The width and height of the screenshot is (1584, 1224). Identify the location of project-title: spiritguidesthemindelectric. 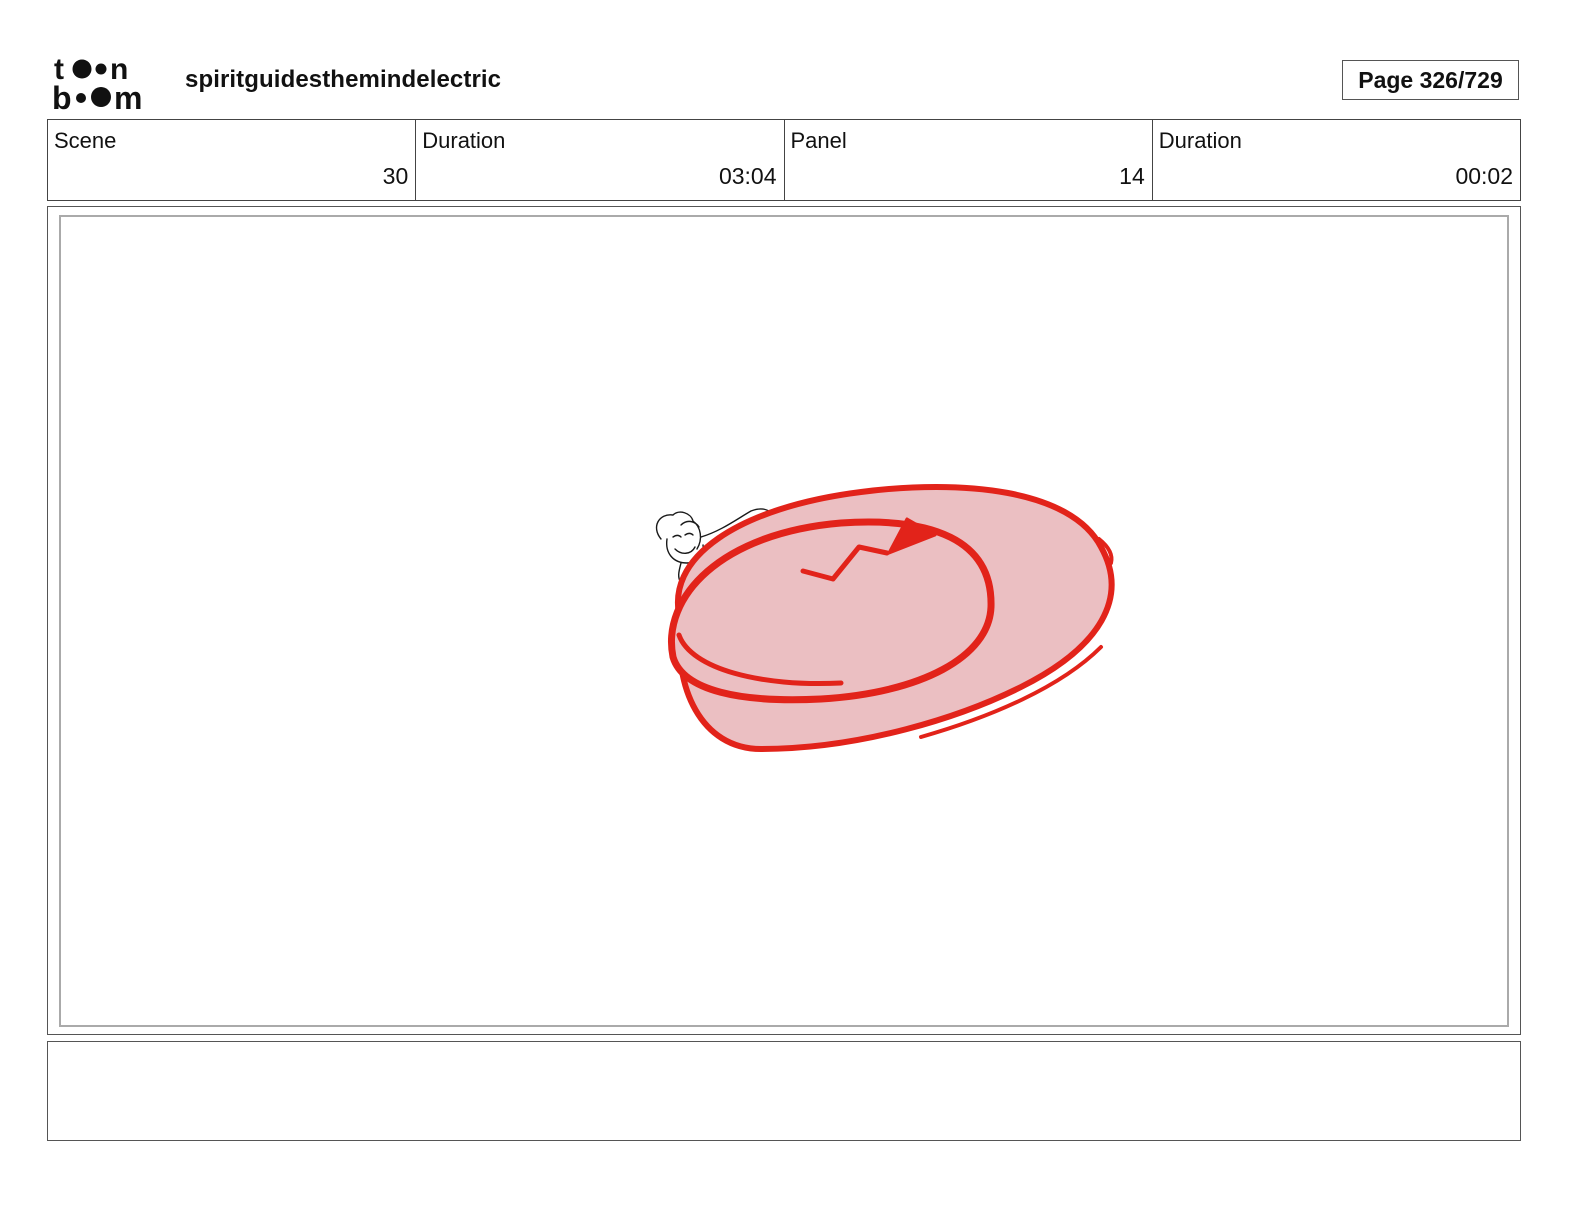
(343, 79).